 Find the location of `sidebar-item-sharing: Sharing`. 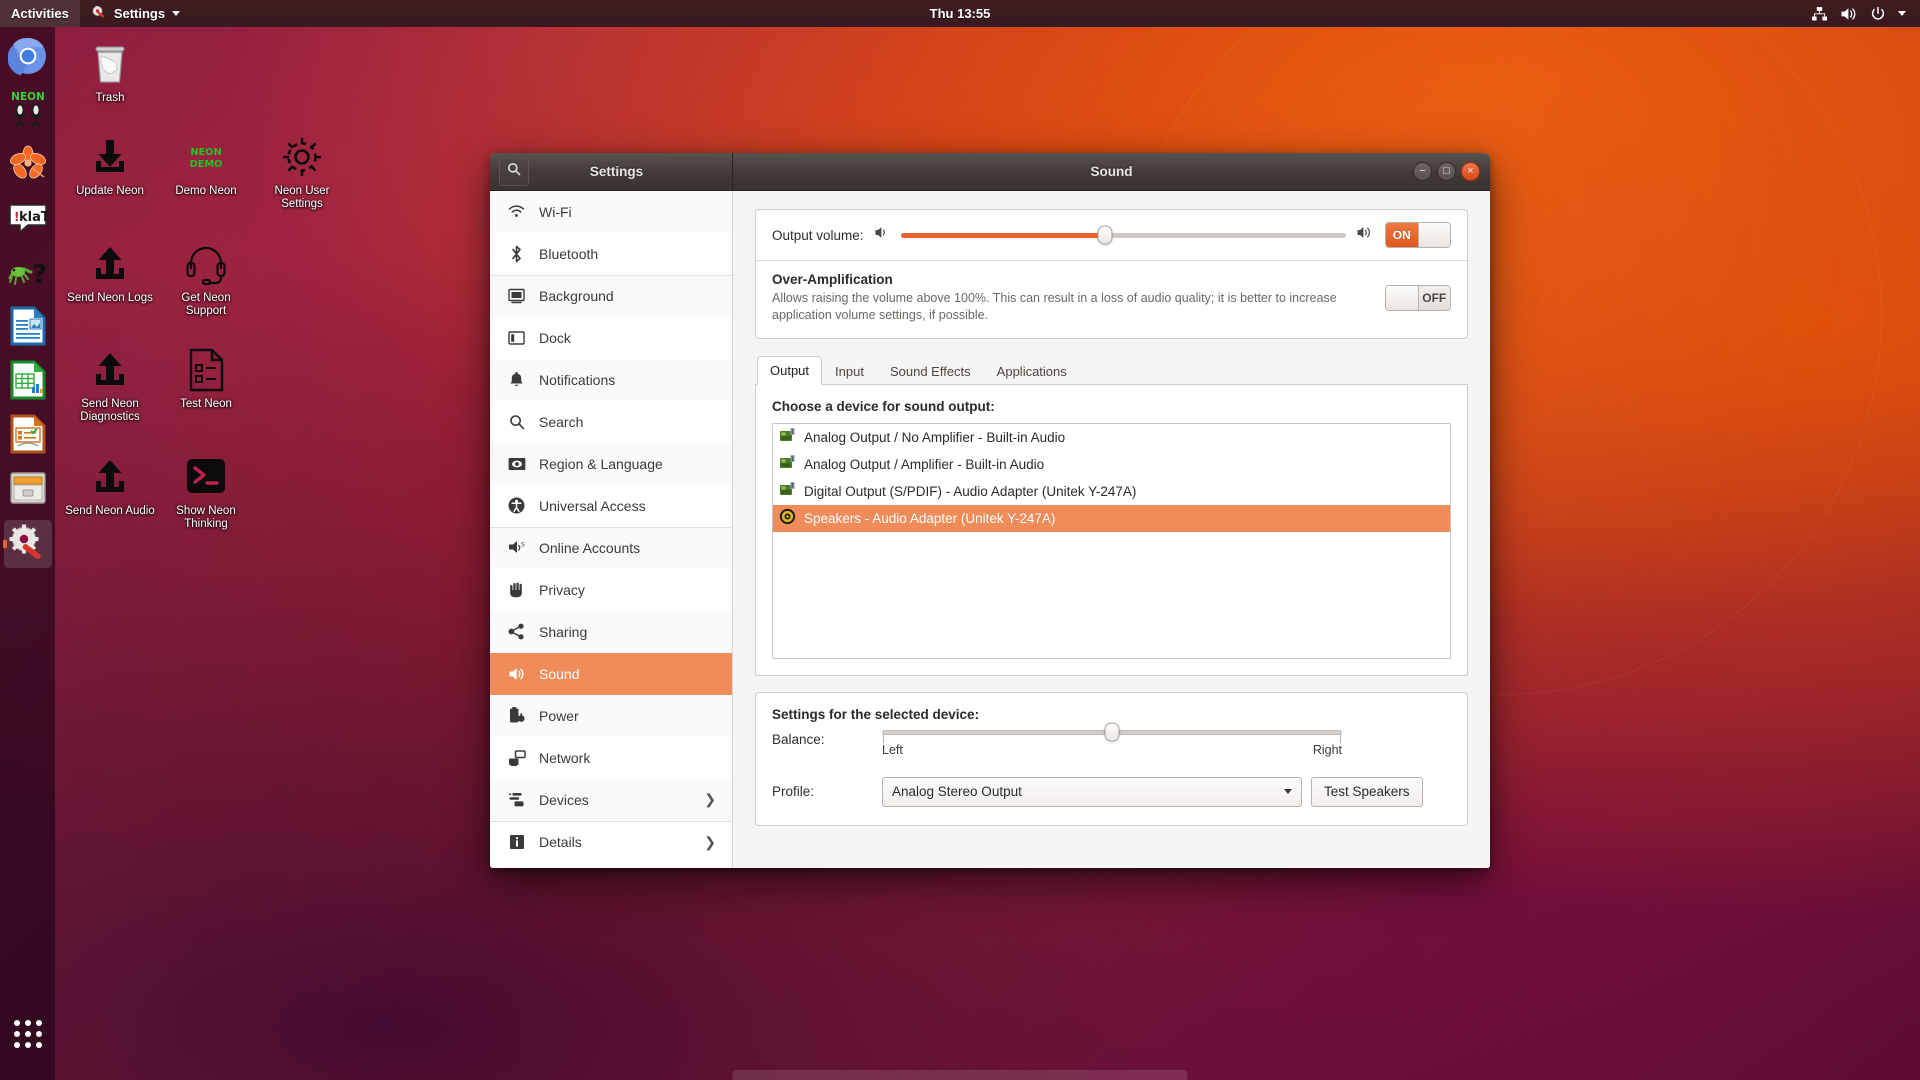

sidebar-item-sharing: Sharing is located at coordinates (611, 632).